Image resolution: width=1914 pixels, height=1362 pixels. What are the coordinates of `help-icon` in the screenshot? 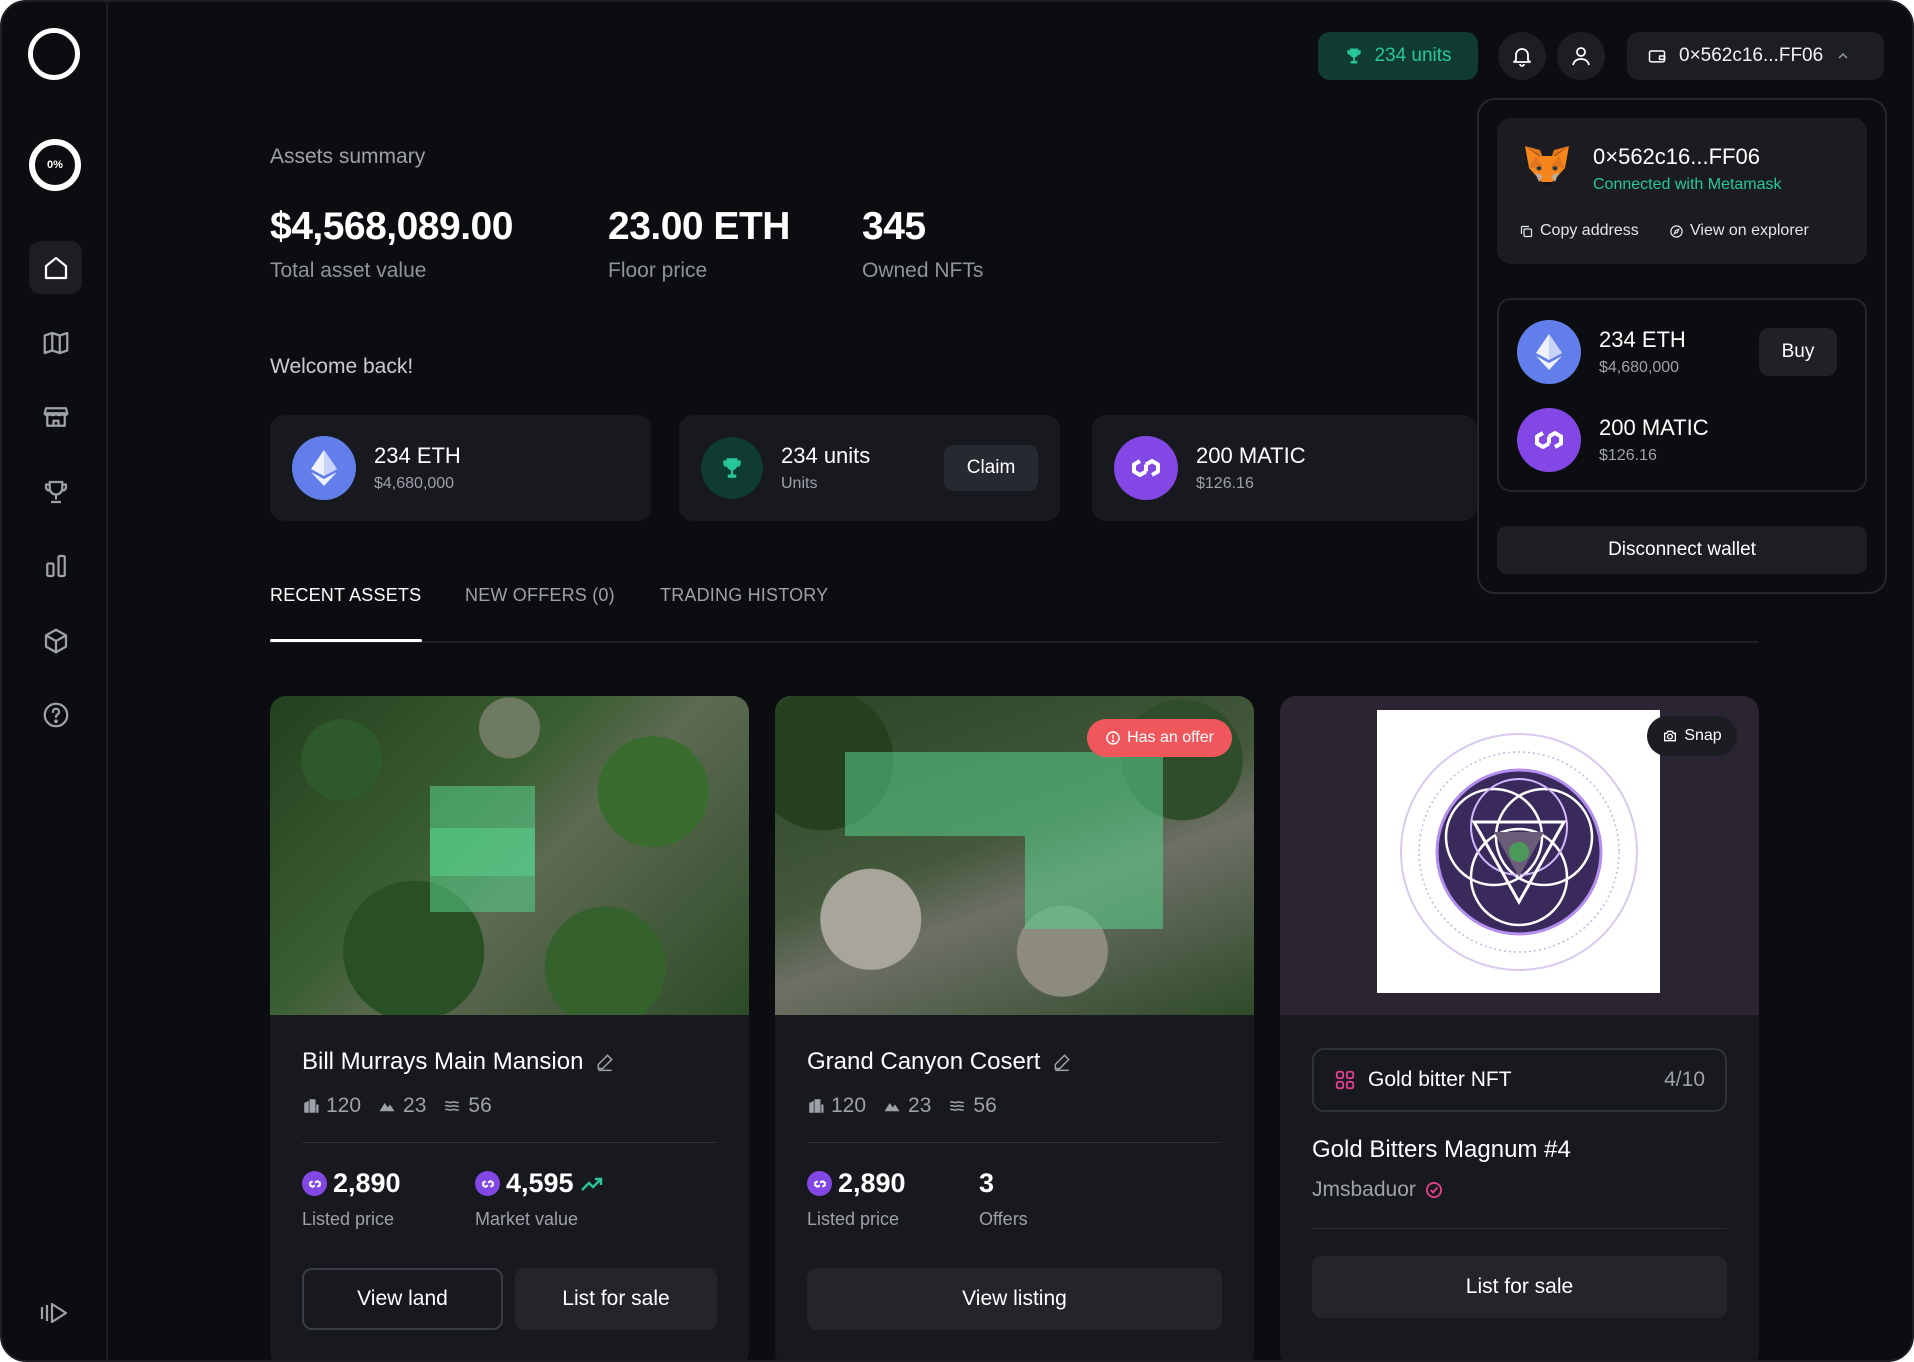 It's located at (55, 714).